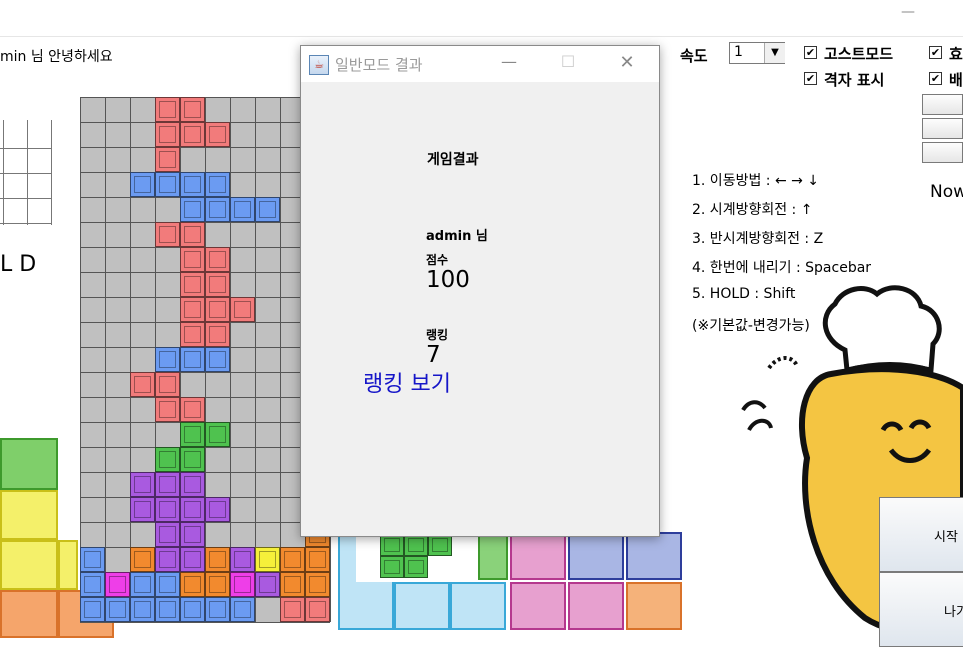  Describe the element at coordinates (854, 80) in the screenshot. I see `grid-display-label: 격자 표시` at that location.